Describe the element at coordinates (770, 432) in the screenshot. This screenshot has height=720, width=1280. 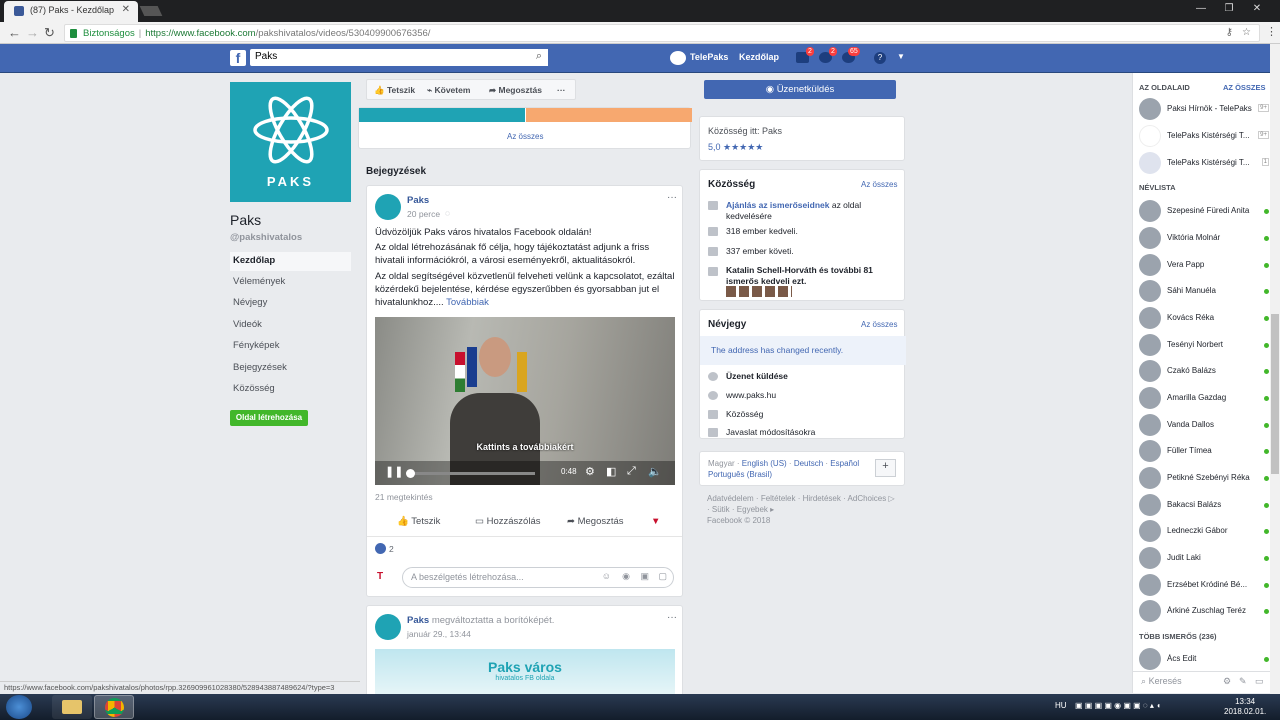
I see `suggest-edits-link: Javaslat módosításokra` at that location.